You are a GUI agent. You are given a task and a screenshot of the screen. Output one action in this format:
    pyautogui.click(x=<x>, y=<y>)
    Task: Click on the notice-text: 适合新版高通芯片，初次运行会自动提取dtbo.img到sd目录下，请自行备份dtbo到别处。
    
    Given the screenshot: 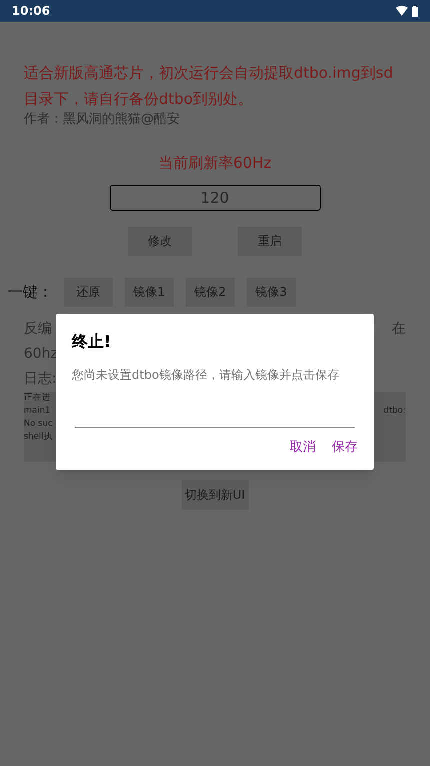 What is the action you would take?
    pyautogui.click(x=209, y=86)
    